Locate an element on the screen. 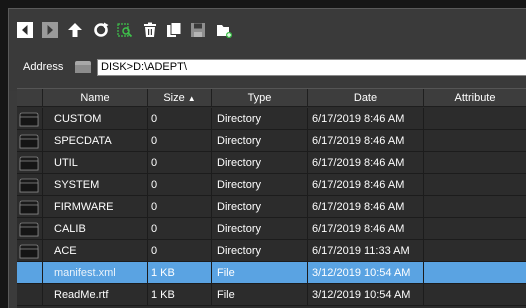 The height and width of the screenshot is (308, 526). column-header-icon is located at coordinates (30, 98).